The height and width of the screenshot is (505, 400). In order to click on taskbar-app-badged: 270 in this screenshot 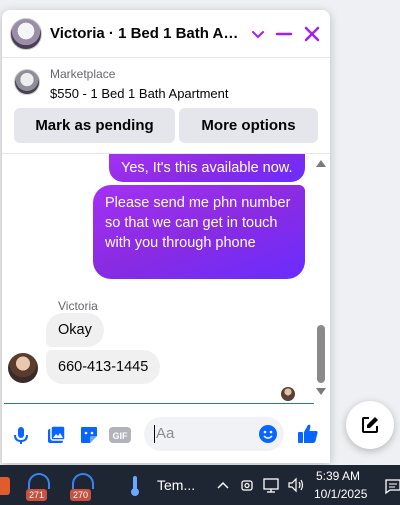, I will do `click(83, 486)`.